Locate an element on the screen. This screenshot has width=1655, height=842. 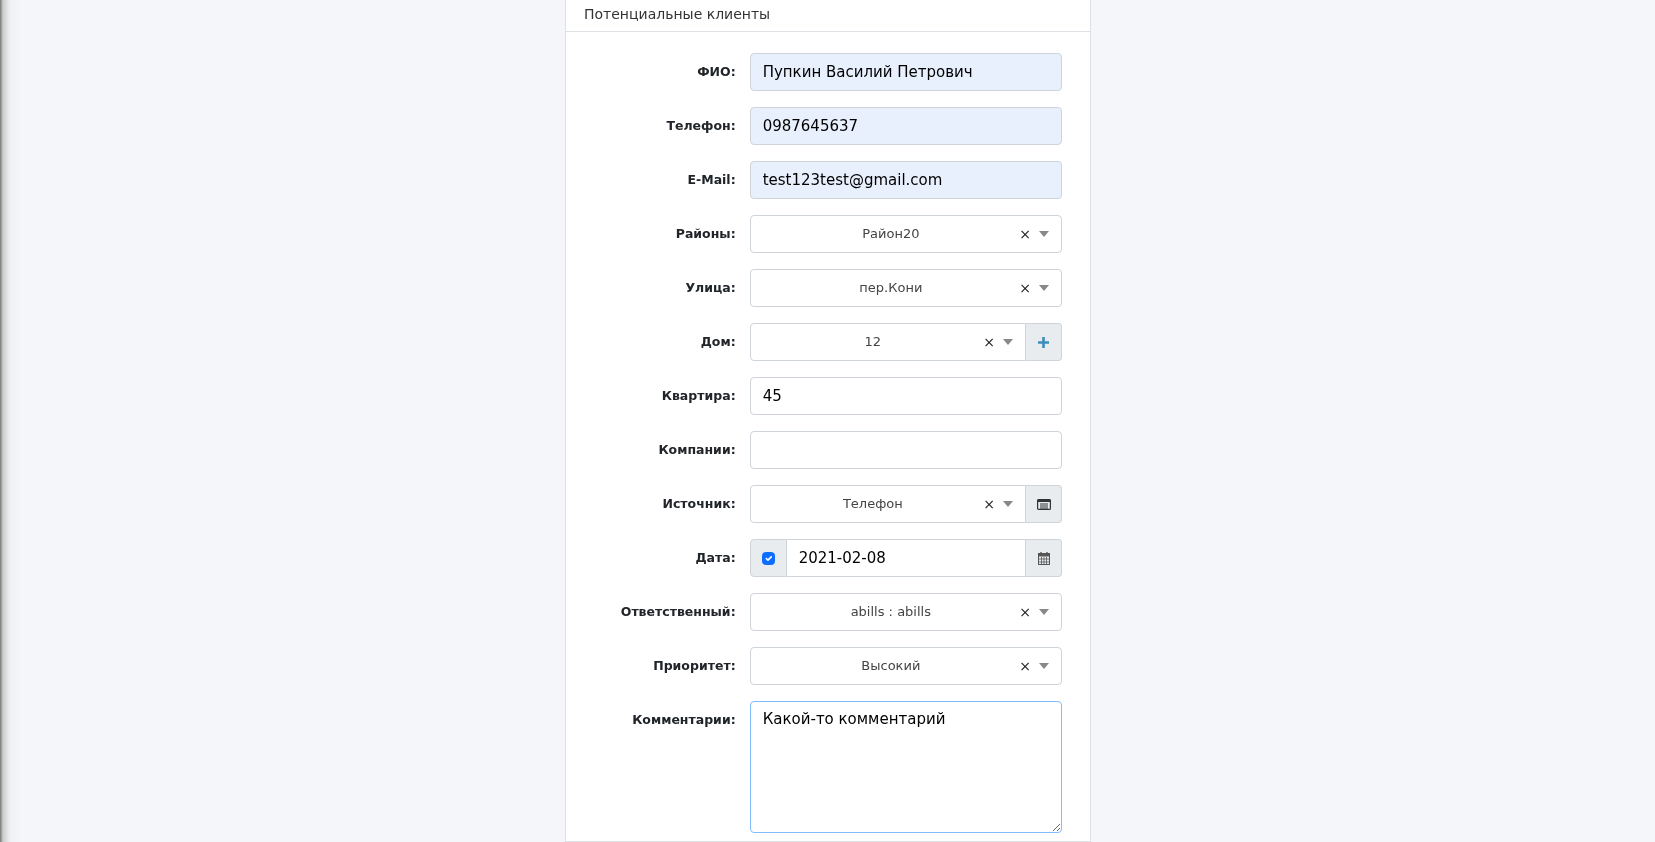
select-value: пер.Кони is located at coordinates (891, 288).